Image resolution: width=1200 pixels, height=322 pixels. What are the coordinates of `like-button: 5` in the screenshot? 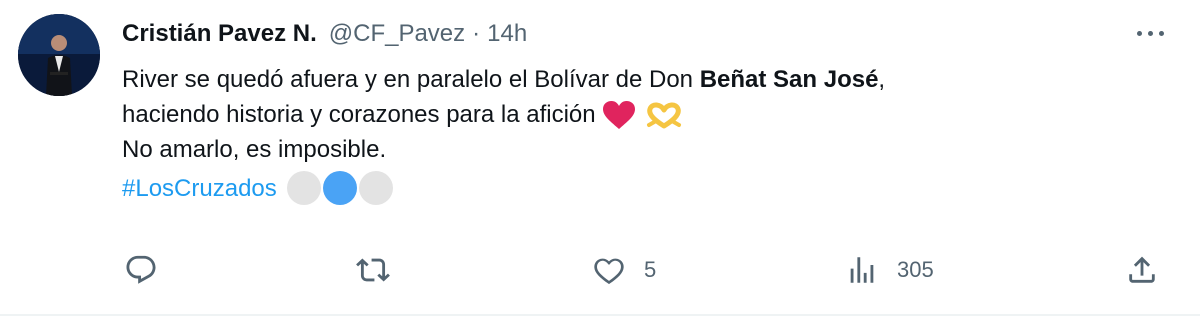 It's located at (624, 270).